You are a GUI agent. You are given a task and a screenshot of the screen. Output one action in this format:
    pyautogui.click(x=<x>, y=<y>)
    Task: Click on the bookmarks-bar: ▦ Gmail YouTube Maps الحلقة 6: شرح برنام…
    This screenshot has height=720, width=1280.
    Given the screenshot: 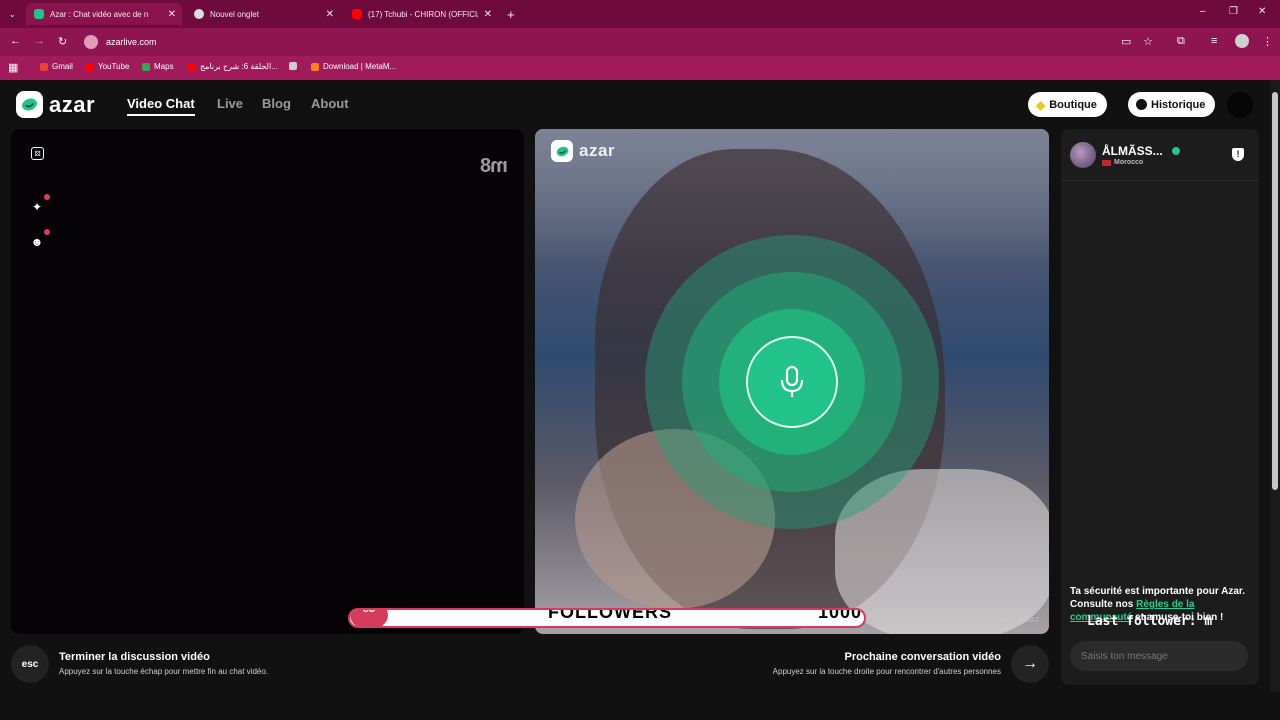 What is the action you would take?
    pyautogui.click(x=640, y=68)
    